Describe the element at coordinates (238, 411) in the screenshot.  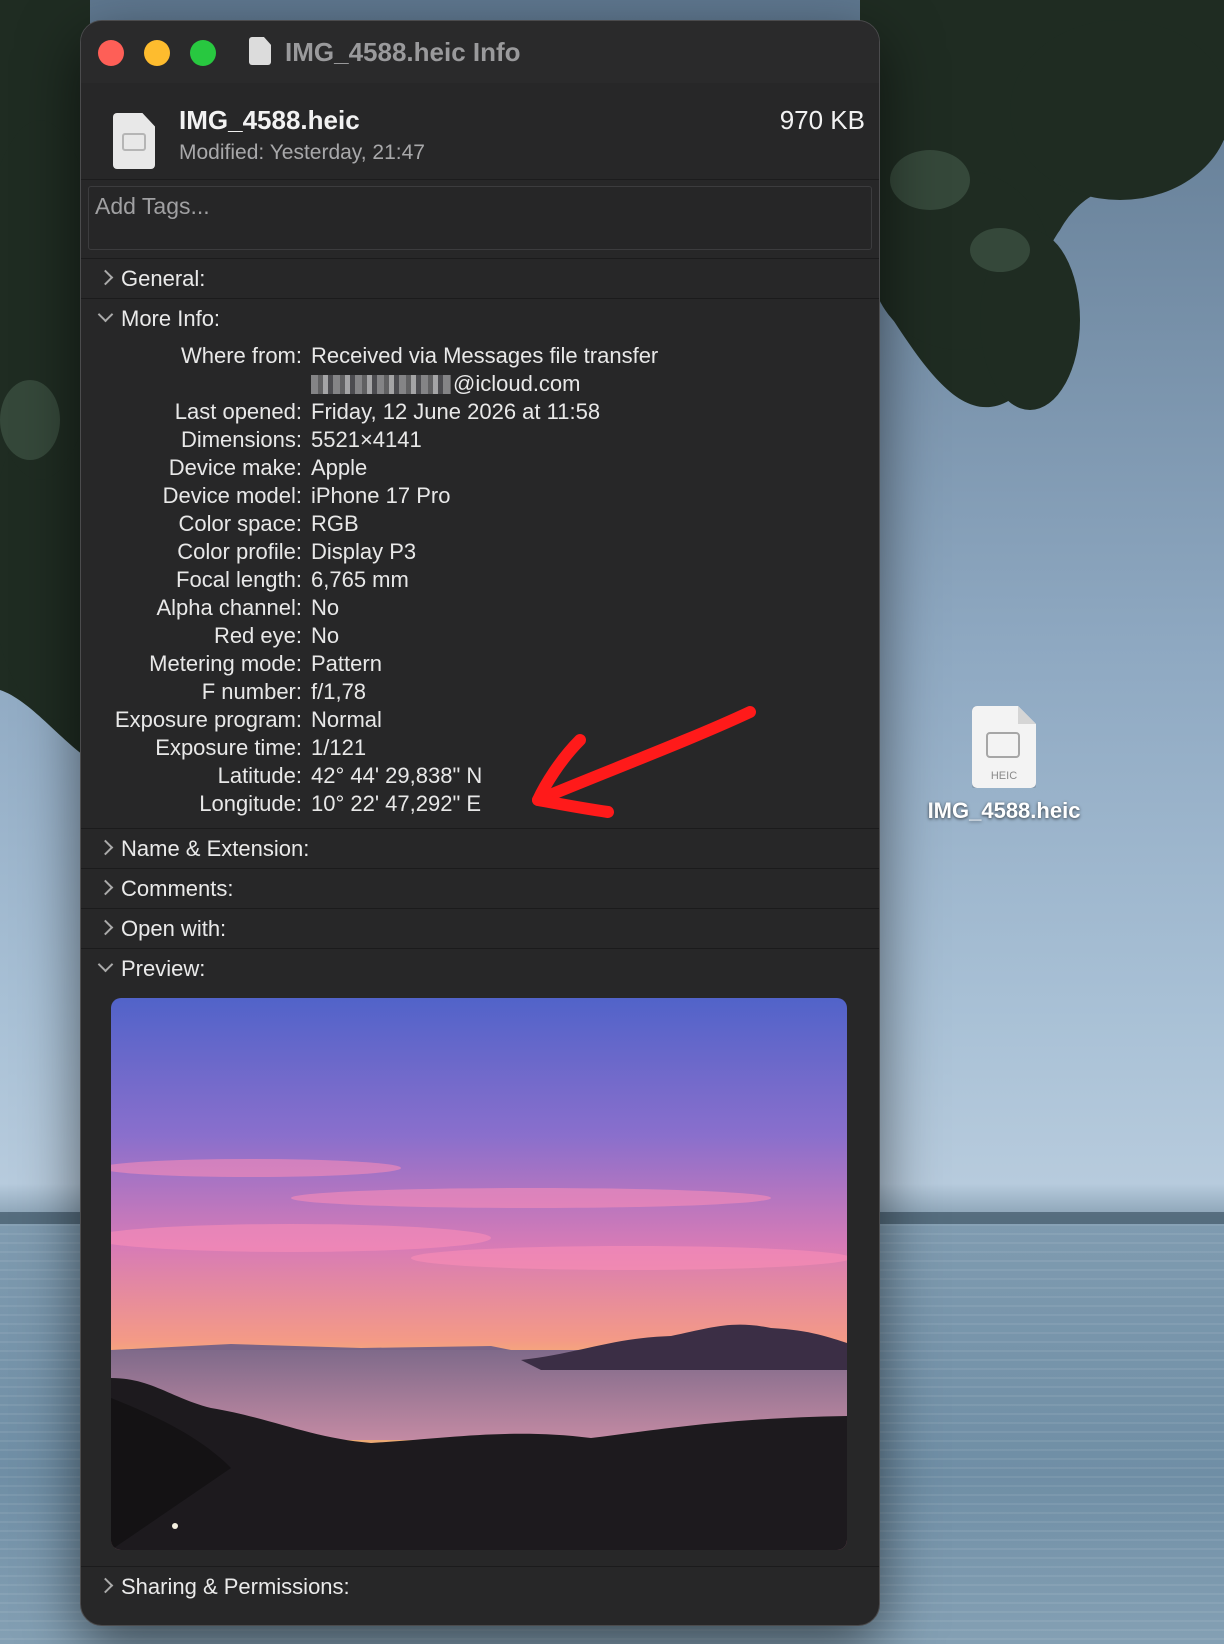
I see `info-label: Last opened:` at that location.